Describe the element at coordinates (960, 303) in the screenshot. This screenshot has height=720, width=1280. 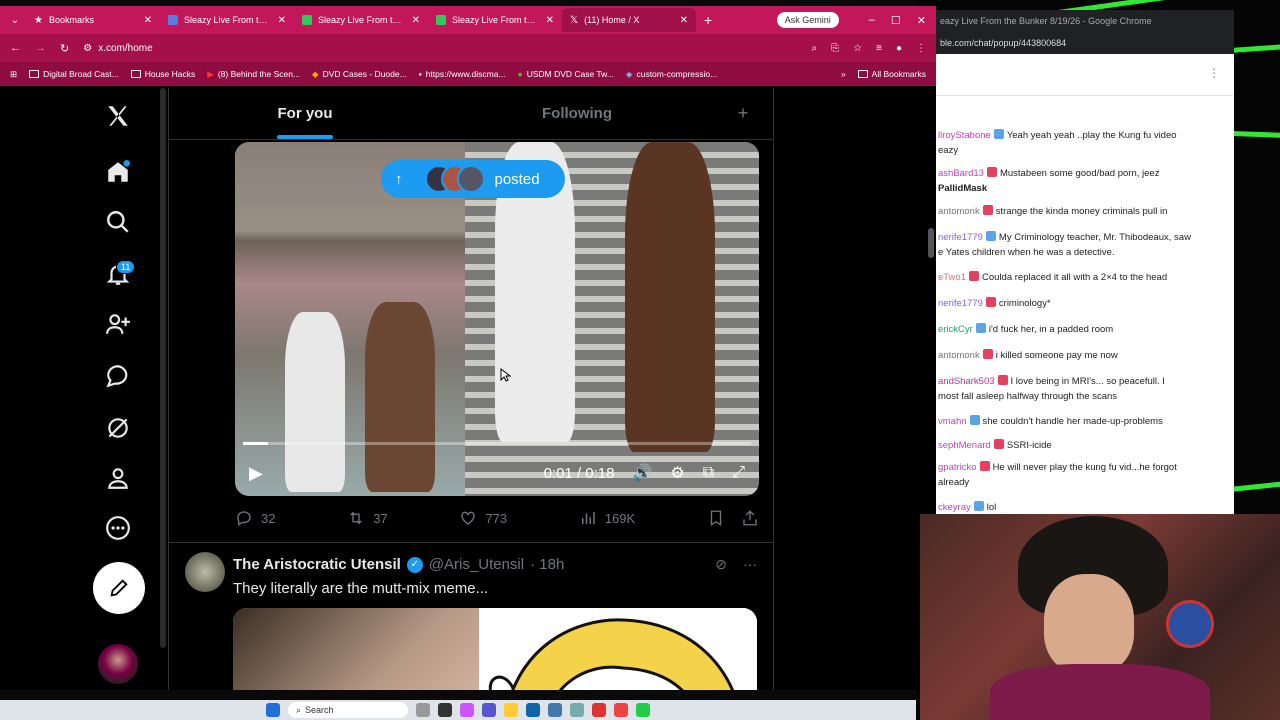
I see `chat-username: nerife1779` at that location.